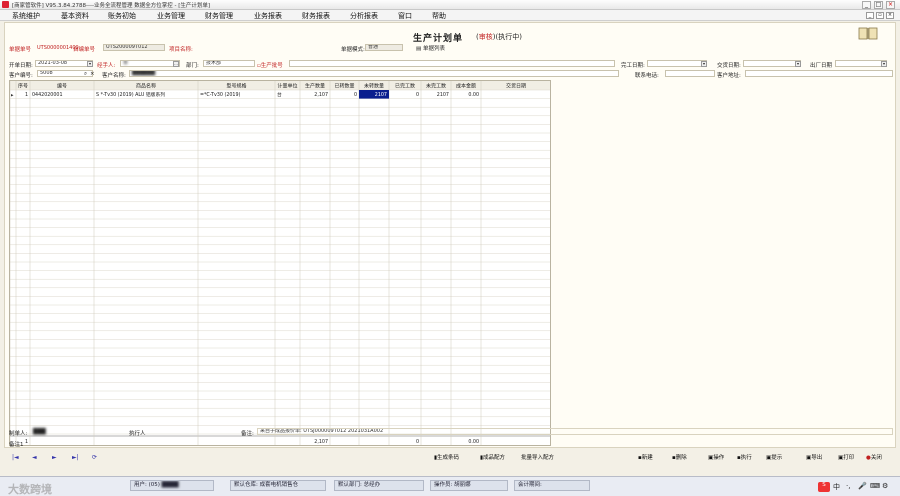  What do you see at coordinates (862, 486) in the screenshot?
I see `mic-icon: 🎤` at bounding box center [862, 486].